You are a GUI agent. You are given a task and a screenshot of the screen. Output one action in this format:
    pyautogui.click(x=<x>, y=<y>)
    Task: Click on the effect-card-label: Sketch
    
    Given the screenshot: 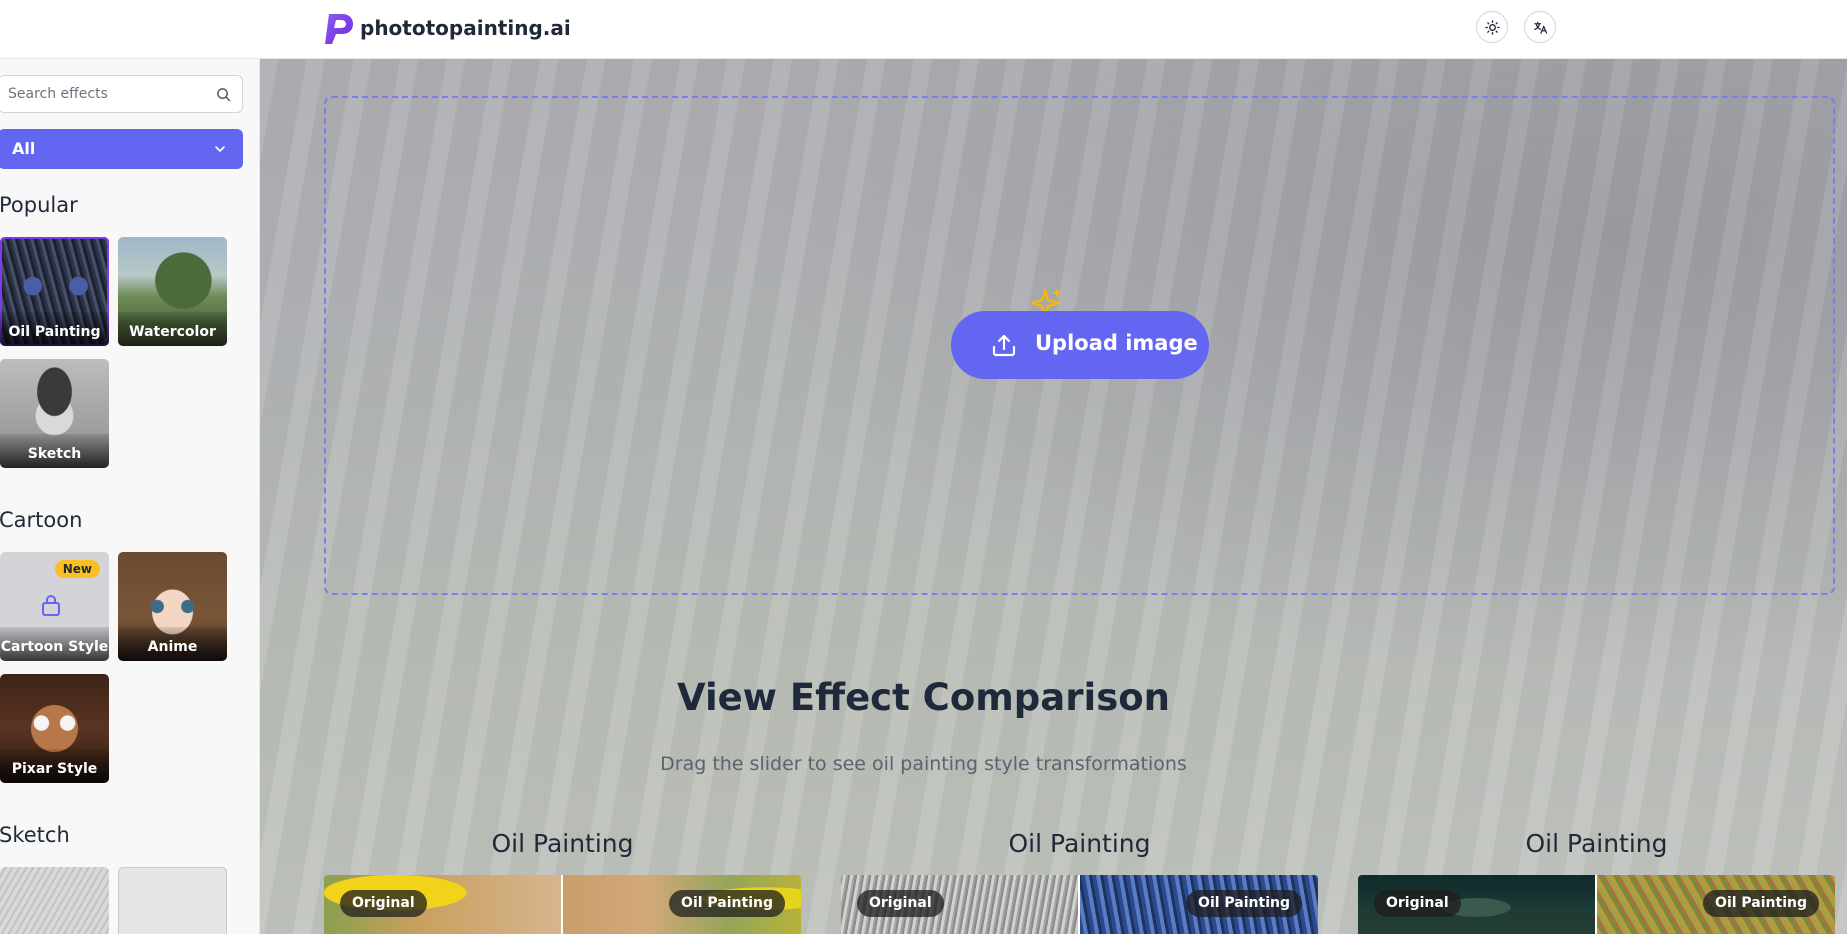 What is the action you would take?
    pyautogui.click(x=54, y=451)
    